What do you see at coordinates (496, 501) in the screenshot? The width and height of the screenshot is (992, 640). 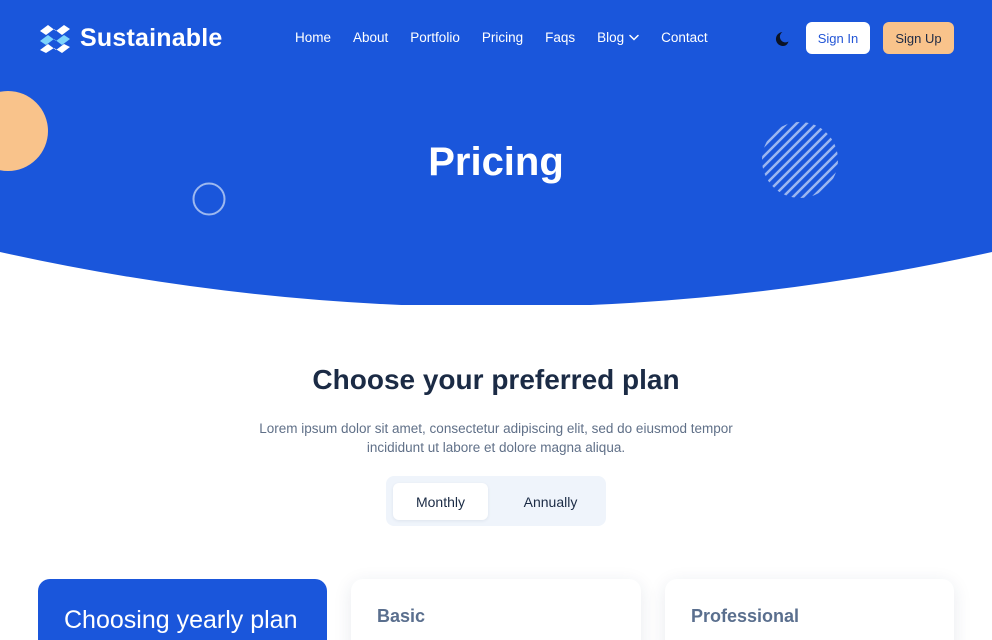 I see `billing-toggle: Monthly Annually` at bounding box center [496, 501].